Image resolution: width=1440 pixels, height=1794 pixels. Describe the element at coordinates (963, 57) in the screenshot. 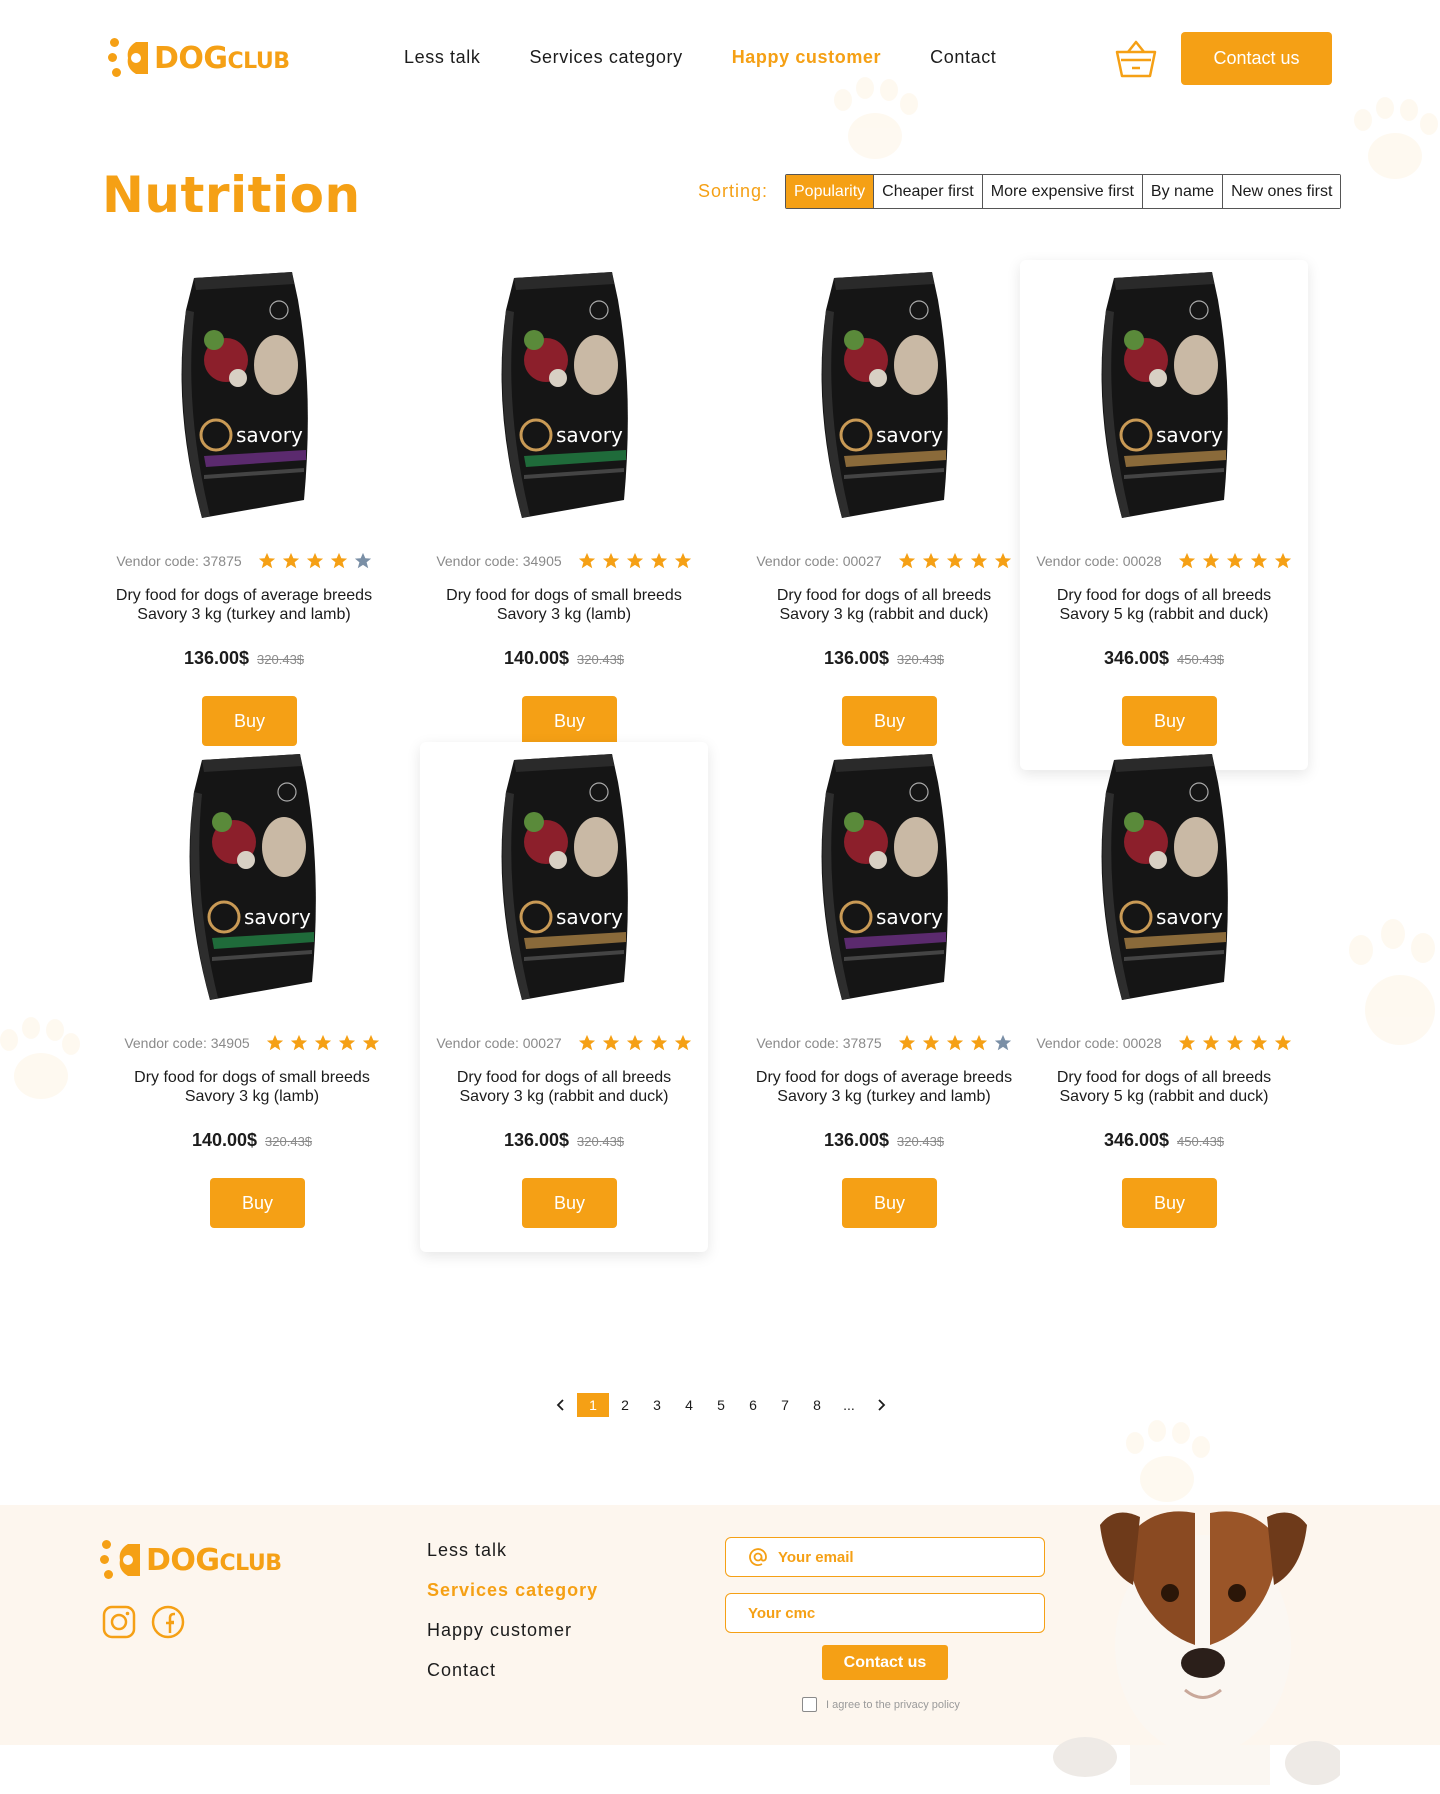

I see `nav-item-contact: Contact` at that location.